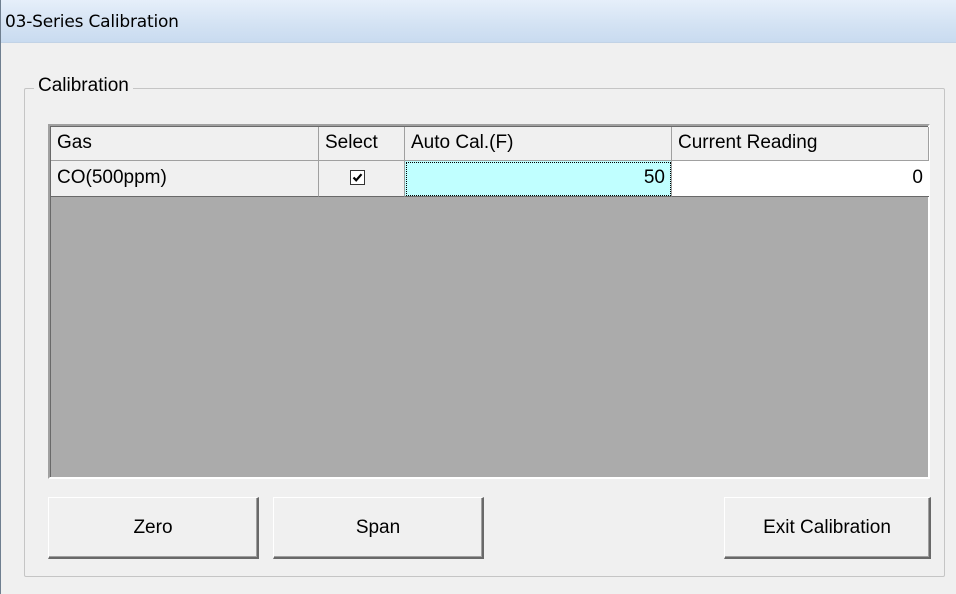 Image resolution: width=956 pixels, height=594 pixels. Describe the element at coordinates (153, 528) in the screenshot. I see `zero-button: Zero` at that location.